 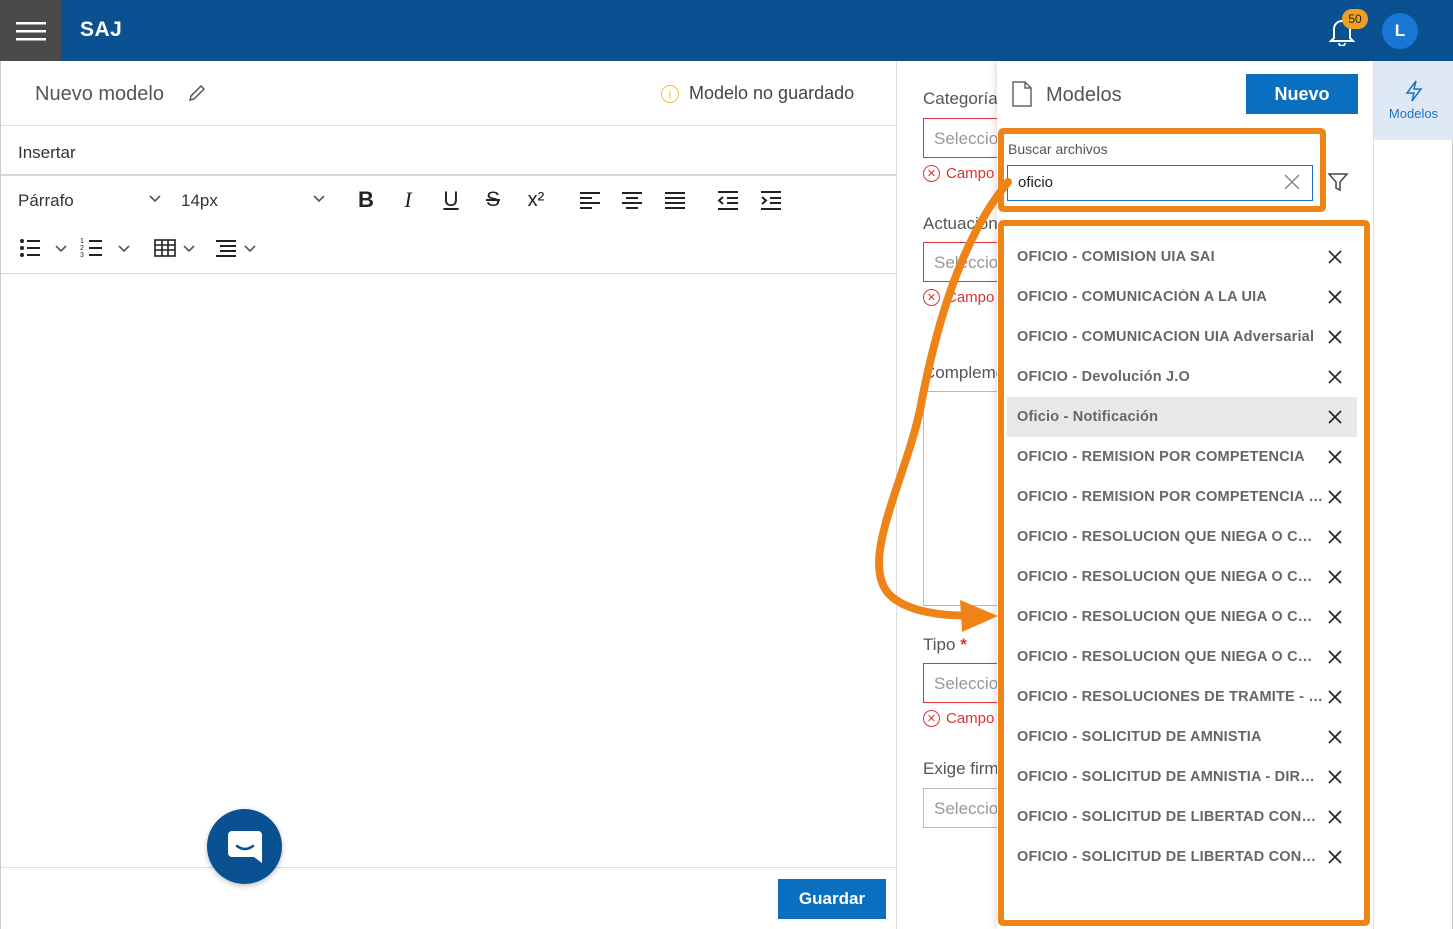 I want to click on chat-icon, so click(x=244, y=846).